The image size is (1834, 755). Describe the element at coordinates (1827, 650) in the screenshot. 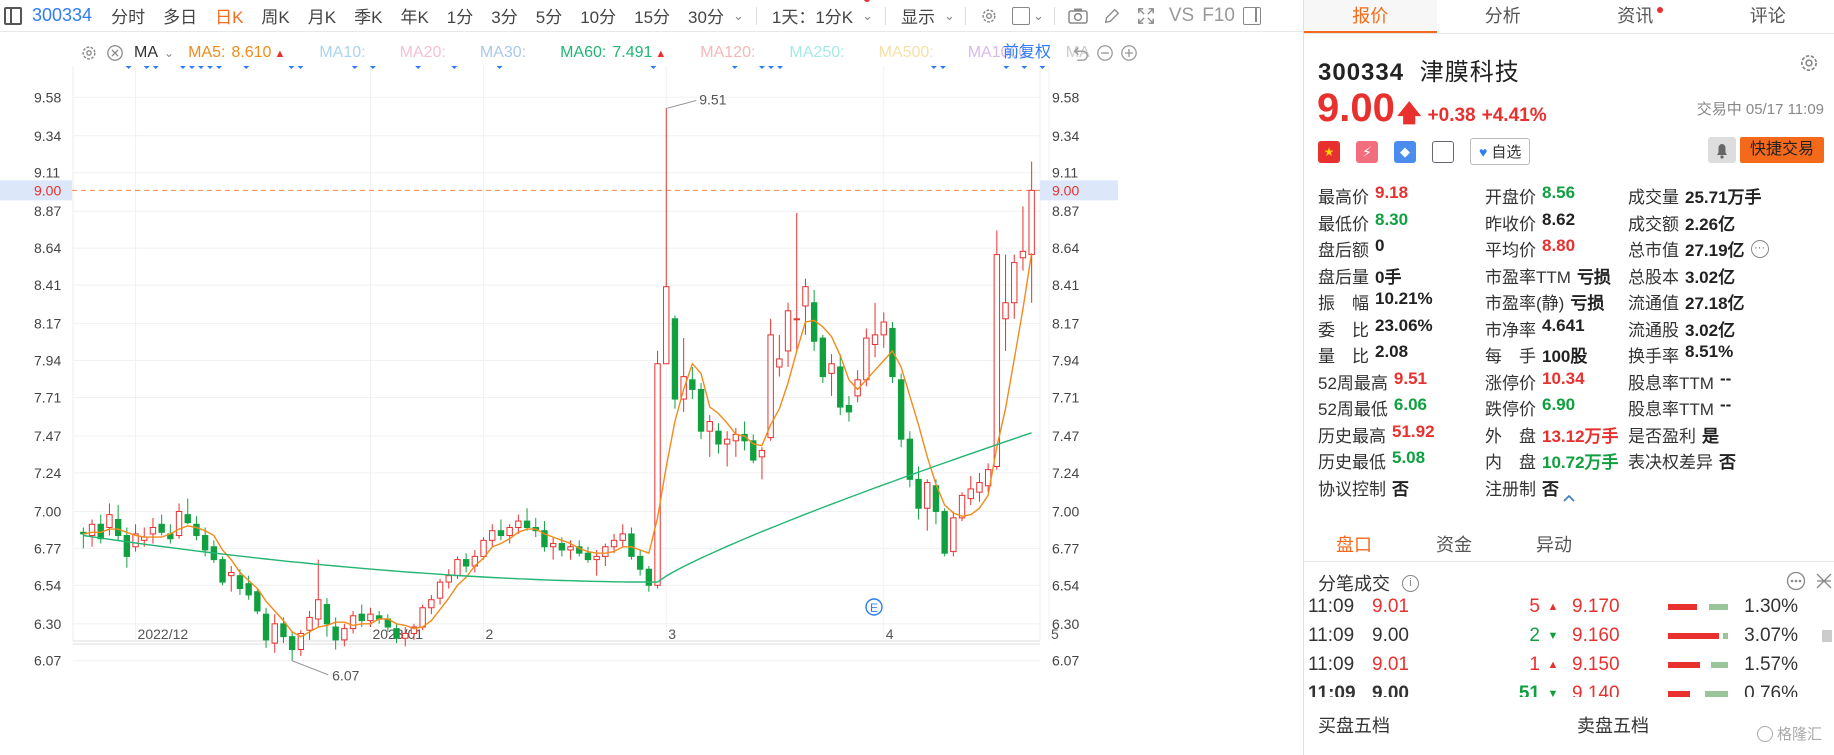

I see `scrollbar` at that location.